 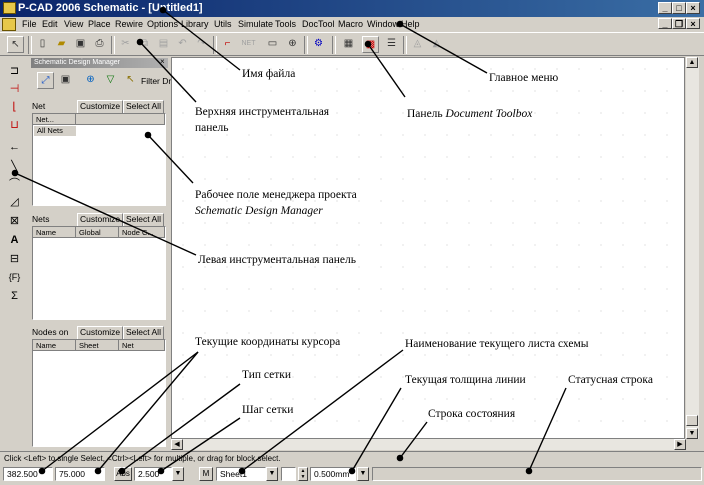 What do you see at coordinates (268, 410) in the screenshot?
I see `annotation-grid-step: Шаг сетки` at bounding box center [268, 410].